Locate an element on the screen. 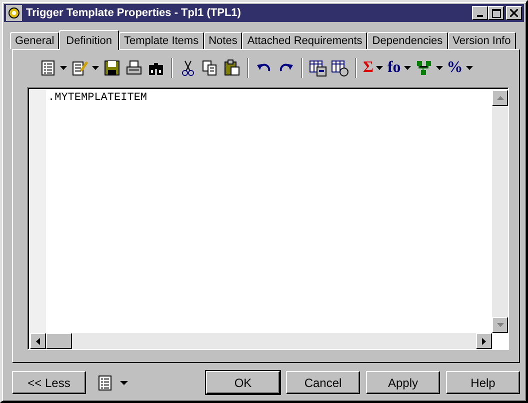 The image size is (528, 403). scroll-up-button is located at coordinates (500, 98).